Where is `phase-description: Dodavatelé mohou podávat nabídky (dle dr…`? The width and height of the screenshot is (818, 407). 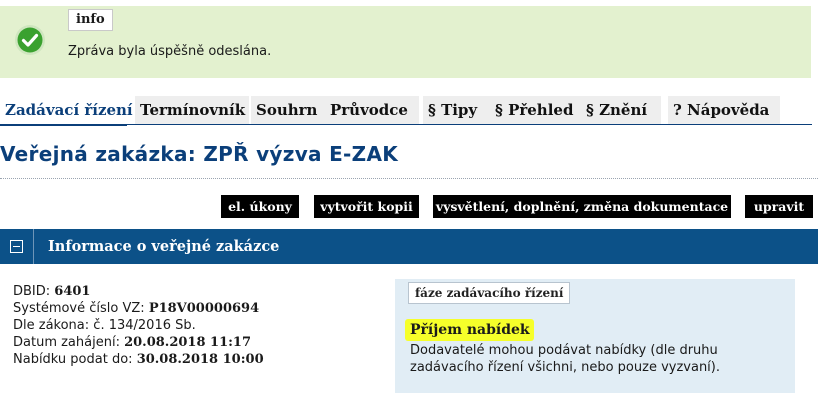
phase-description: Dodavatelé mohou podávat nabídky (dle dr… is located at coordinates (565, 359).